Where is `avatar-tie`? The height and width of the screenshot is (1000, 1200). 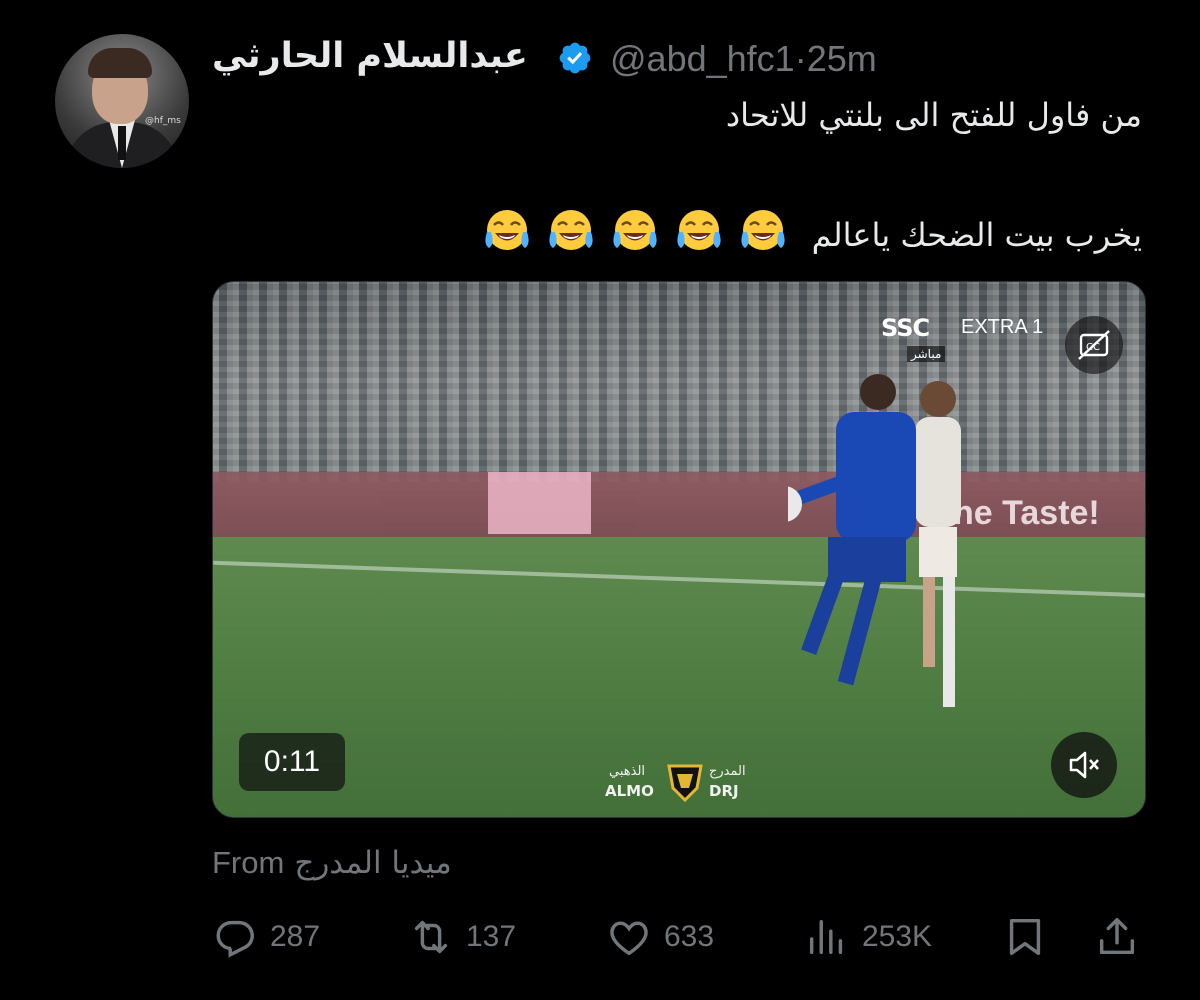
avatar-tie is located at coordinates (122, 143).